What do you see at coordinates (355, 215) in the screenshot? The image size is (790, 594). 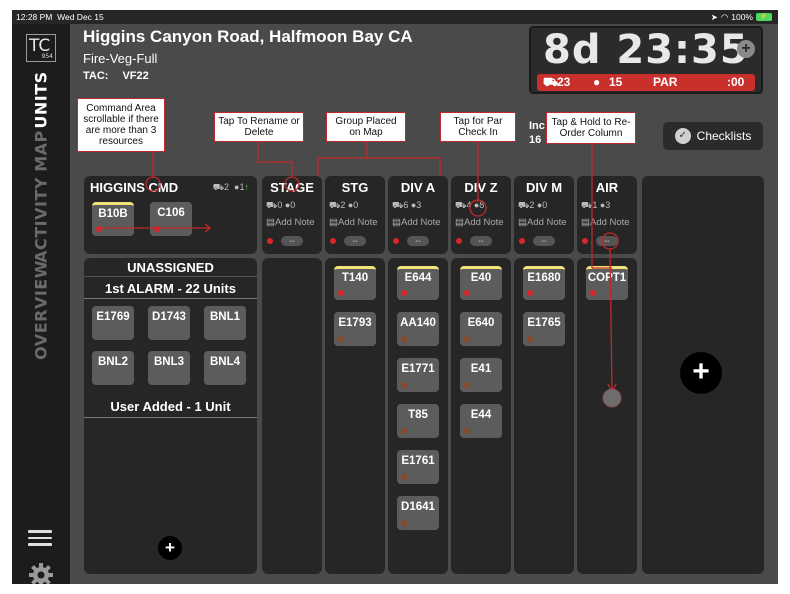 I see `group-header-stg: STG ⛟2 ●0 ▤Add Note ⇔` at bounding box center [355, 215].